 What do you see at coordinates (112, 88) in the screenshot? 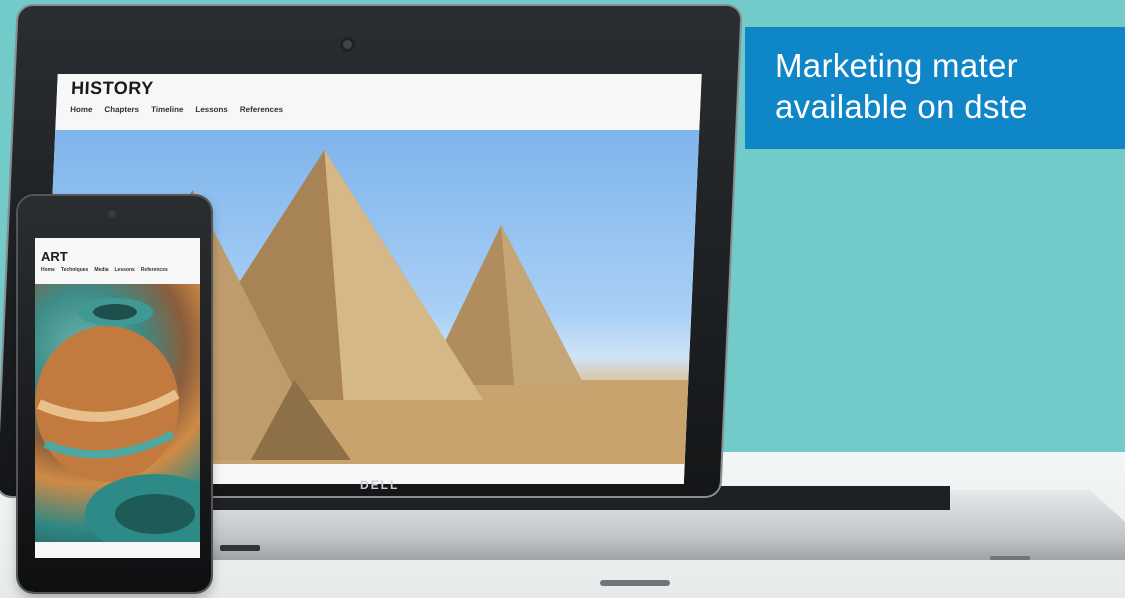
I see `history-site-title: HISTORY` at bounding box center [112, 88].